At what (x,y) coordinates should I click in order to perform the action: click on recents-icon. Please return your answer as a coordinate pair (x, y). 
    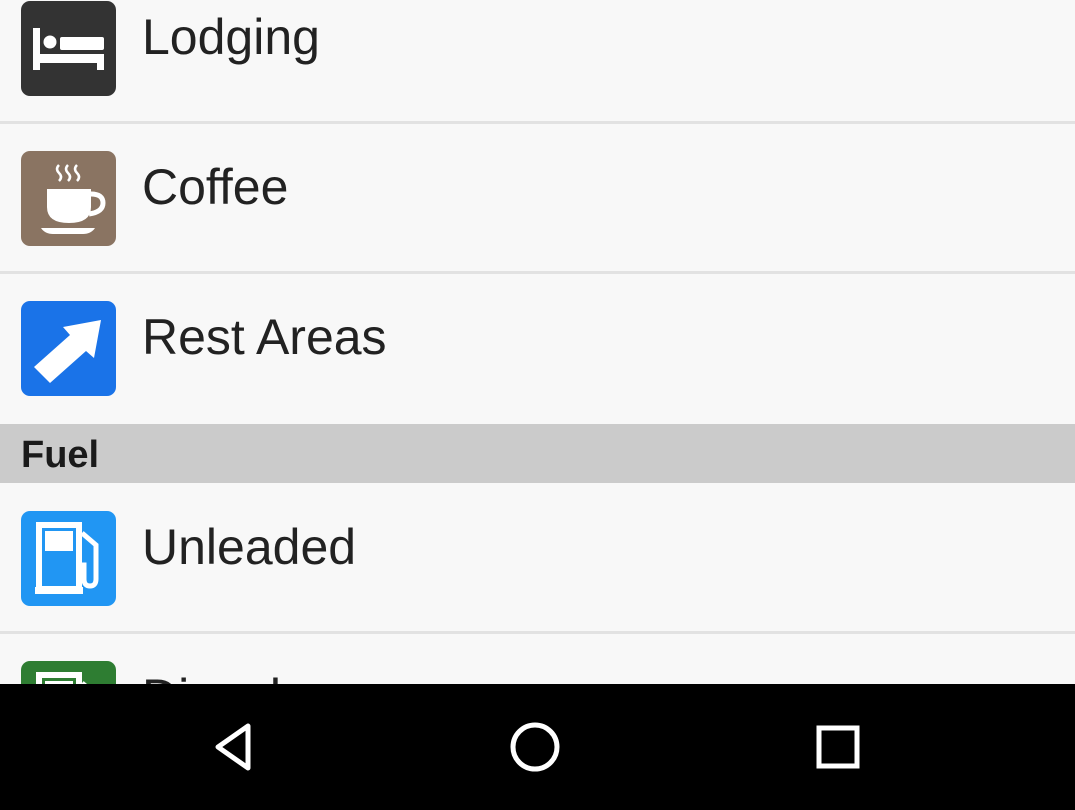
    Looking at the image, I should click on (838, 747).